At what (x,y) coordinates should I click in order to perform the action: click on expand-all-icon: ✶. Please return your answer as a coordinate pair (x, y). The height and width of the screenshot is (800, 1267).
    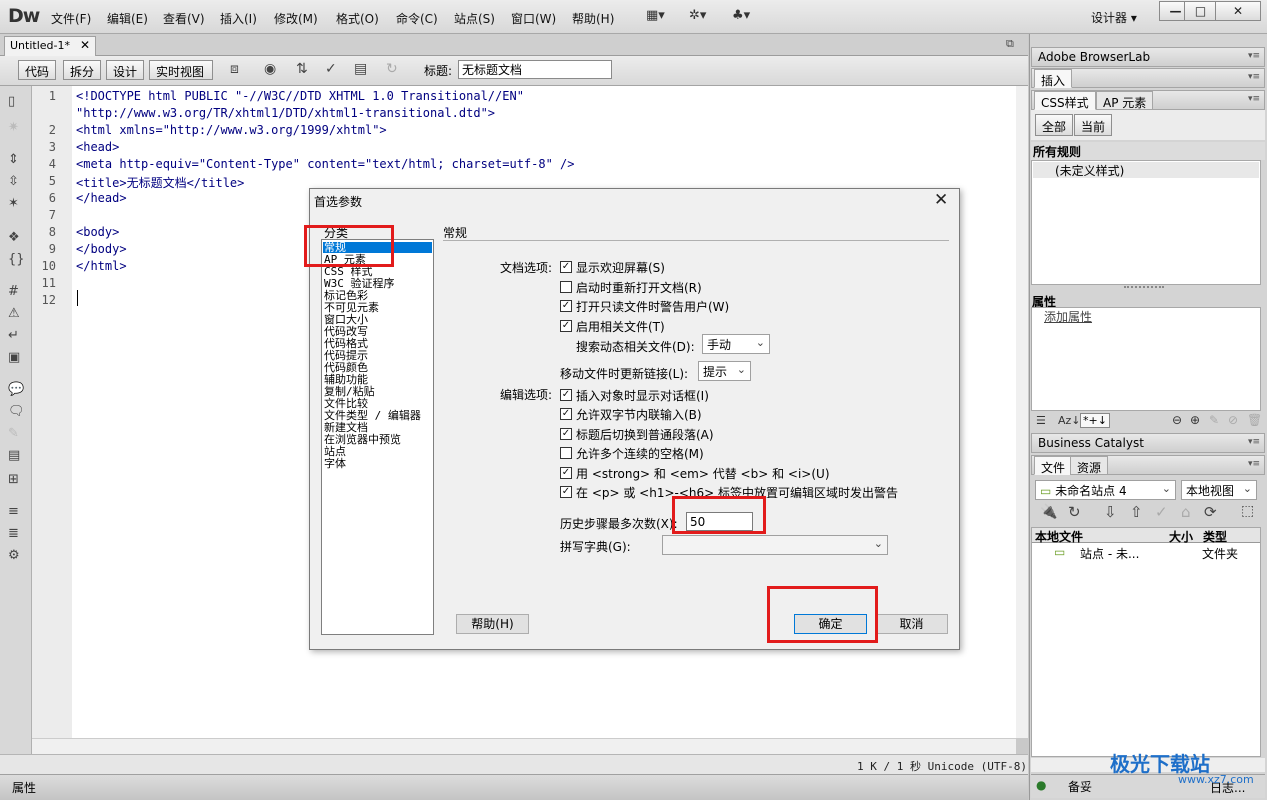
    Looking at the image, I should click on (13, 203).